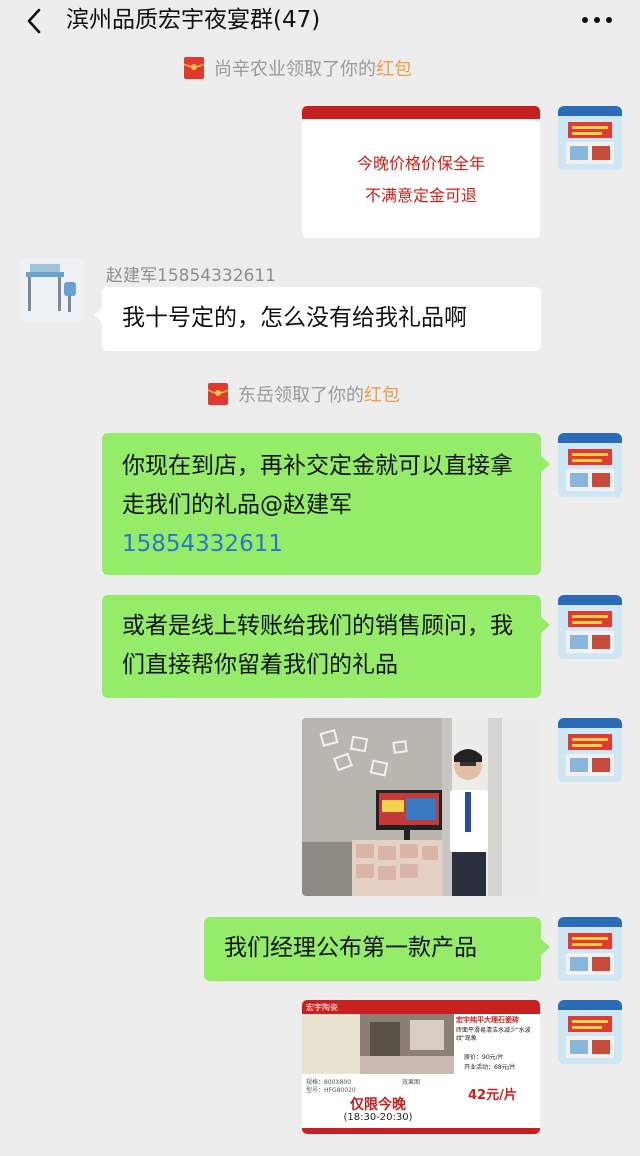 The image size is (640, 1156). I want to click on poster-header-bar: 宏宇陶瓷, so click(421, 1007).